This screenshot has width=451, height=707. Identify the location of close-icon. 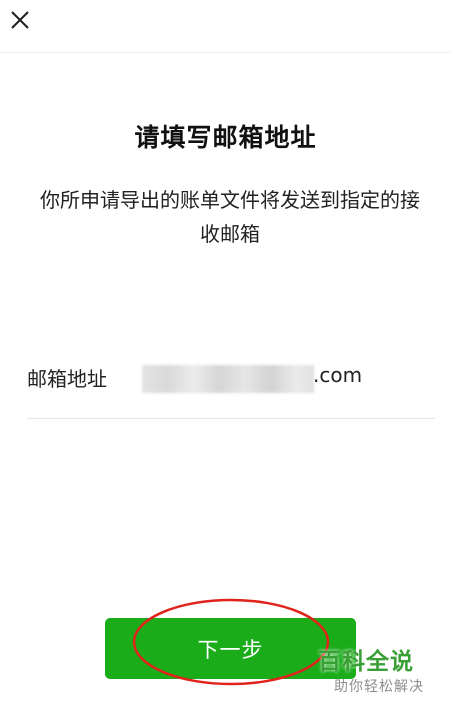
(20, 20).